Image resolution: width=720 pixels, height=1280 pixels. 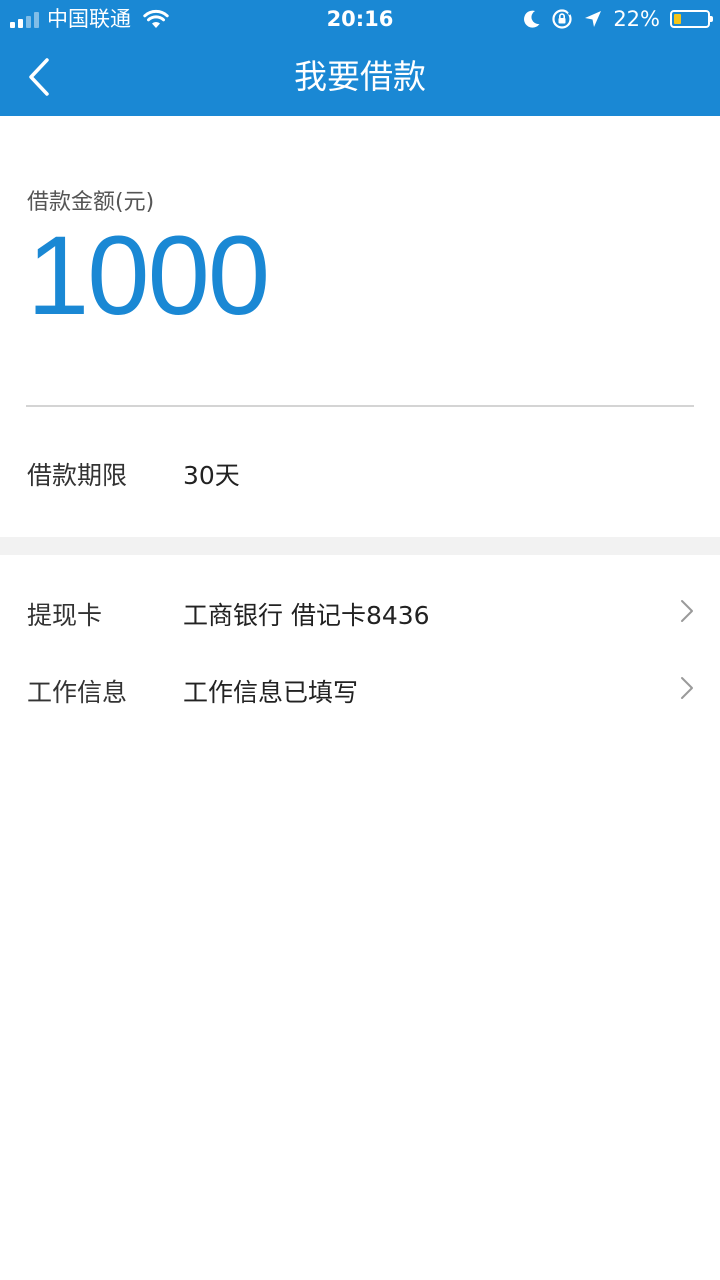 I want to click on work-info-label: 工作信息, so click(x=77, y=692).